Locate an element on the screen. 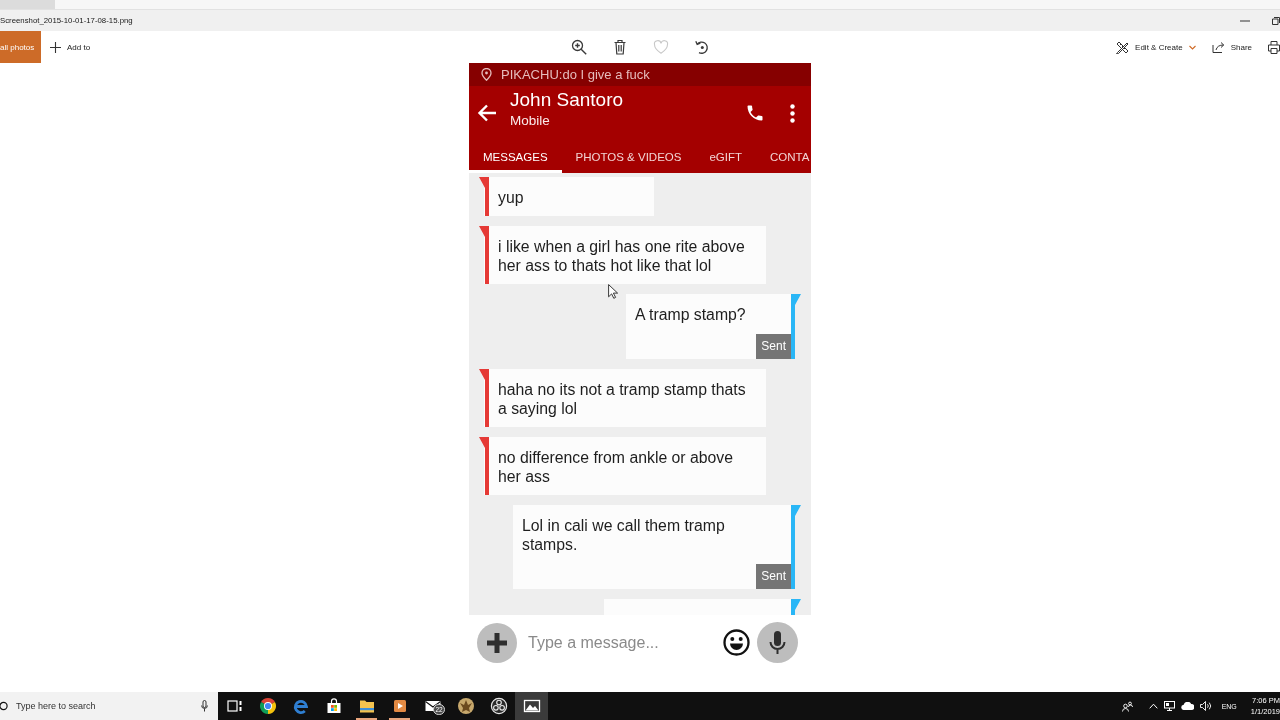 This screenshot has width=1280, height=720. tab: PHOTOS & VIDEOS is located at coordinates (628, 156).